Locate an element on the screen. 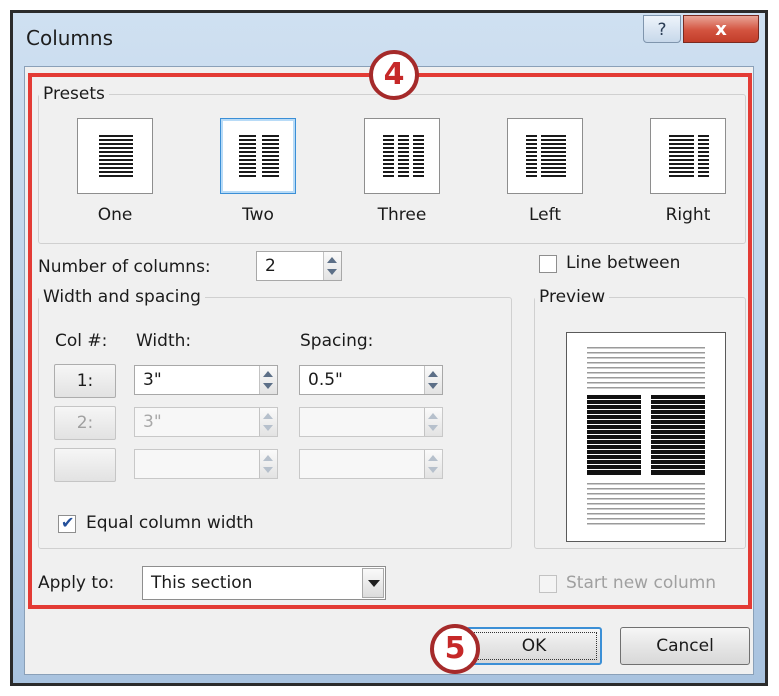  preset-right-button is located at coordinates (688, 156).